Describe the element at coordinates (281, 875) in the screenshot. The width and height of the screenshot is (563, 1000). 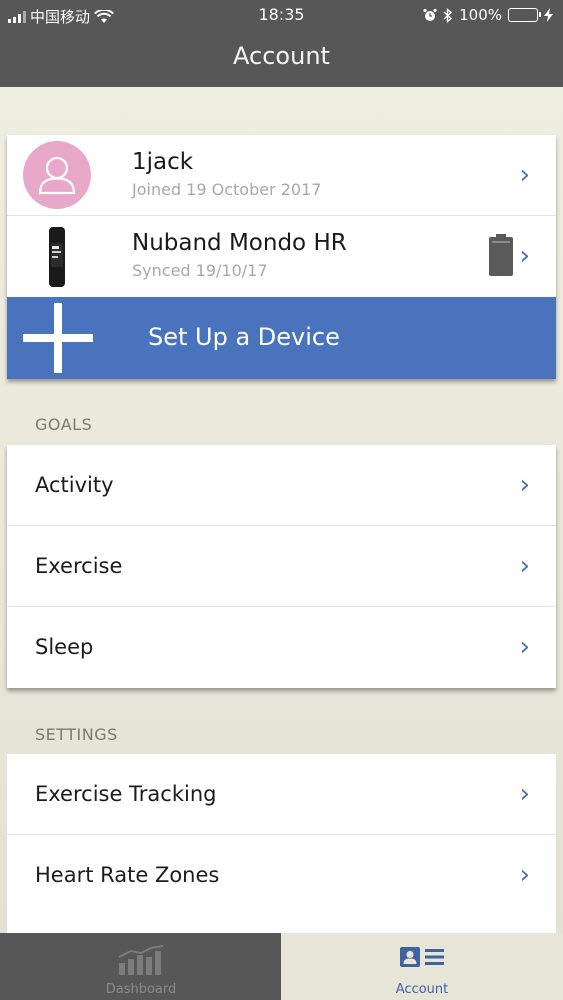
I see `settings-item-heart-rate-zones: Heart Rate Zones ›` at that location.